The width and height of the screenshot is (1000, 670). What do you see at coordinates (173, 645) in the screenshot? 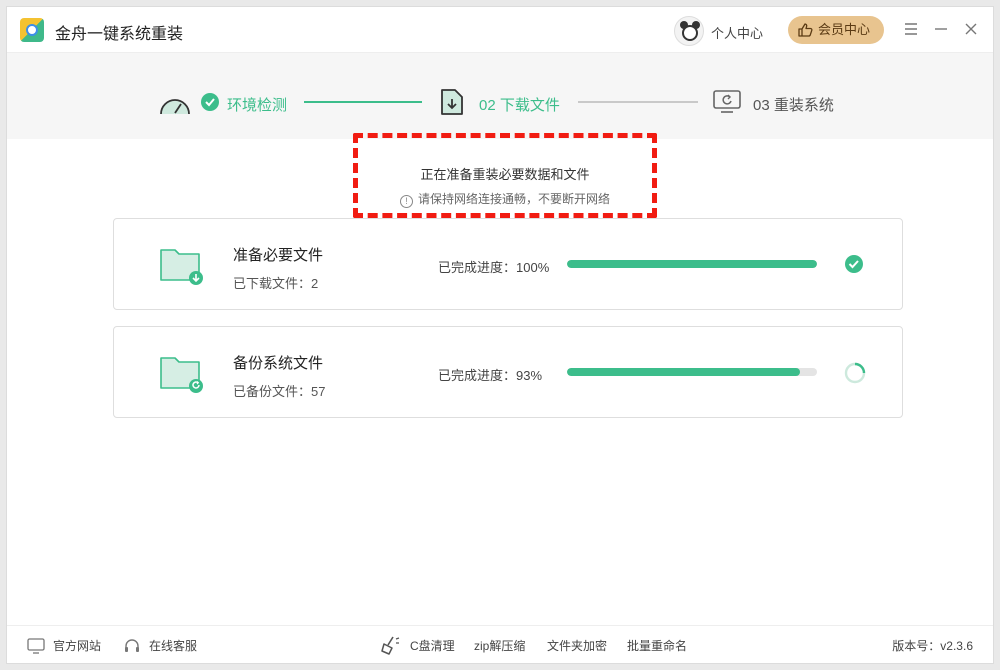
I see `online-service-link: 在线客服` at bounding box center [173, 645].